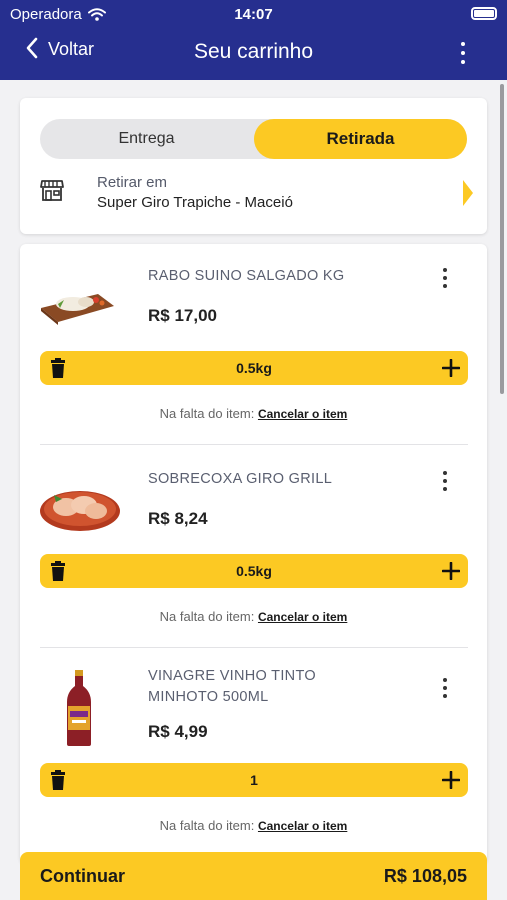  What do you see at coordinates (232, 686) in the screenshot?
I see `item-name: VINAGRE VINHO TINTO MINHOTO 500ML` at bounding box center [232, 686].